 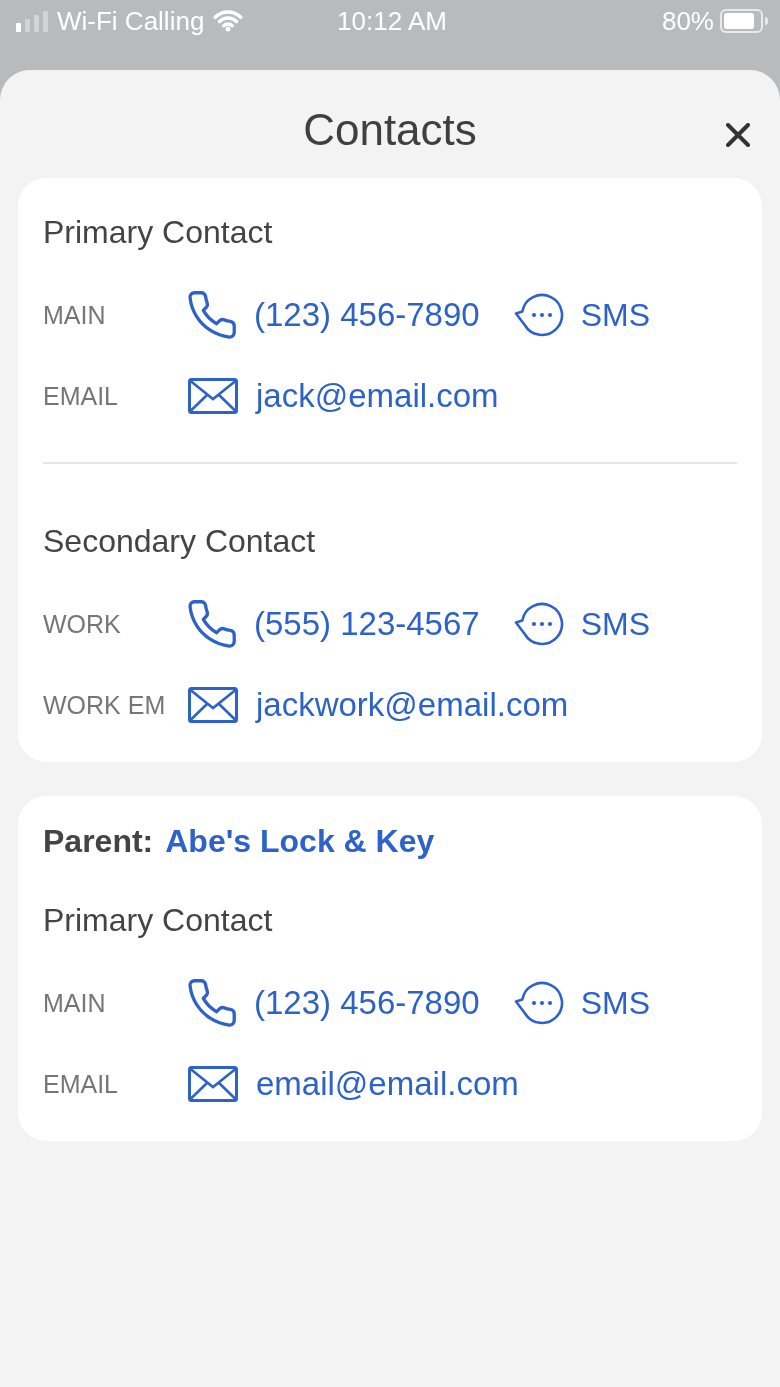 I want to click on wifi-icon, so click(x=228, y=21).